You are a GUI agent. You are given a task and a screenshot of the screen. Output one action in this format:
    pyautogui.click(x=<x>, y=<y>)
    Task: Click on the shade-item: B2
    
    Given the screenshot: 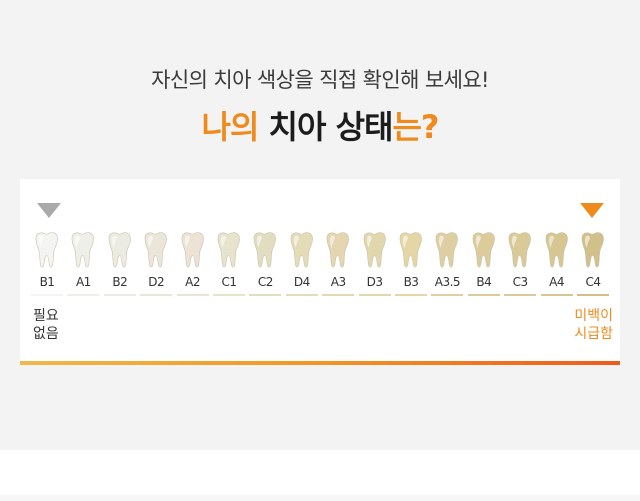 What is the action you would take?
    pyautogui.click(x=119, y=263)
    